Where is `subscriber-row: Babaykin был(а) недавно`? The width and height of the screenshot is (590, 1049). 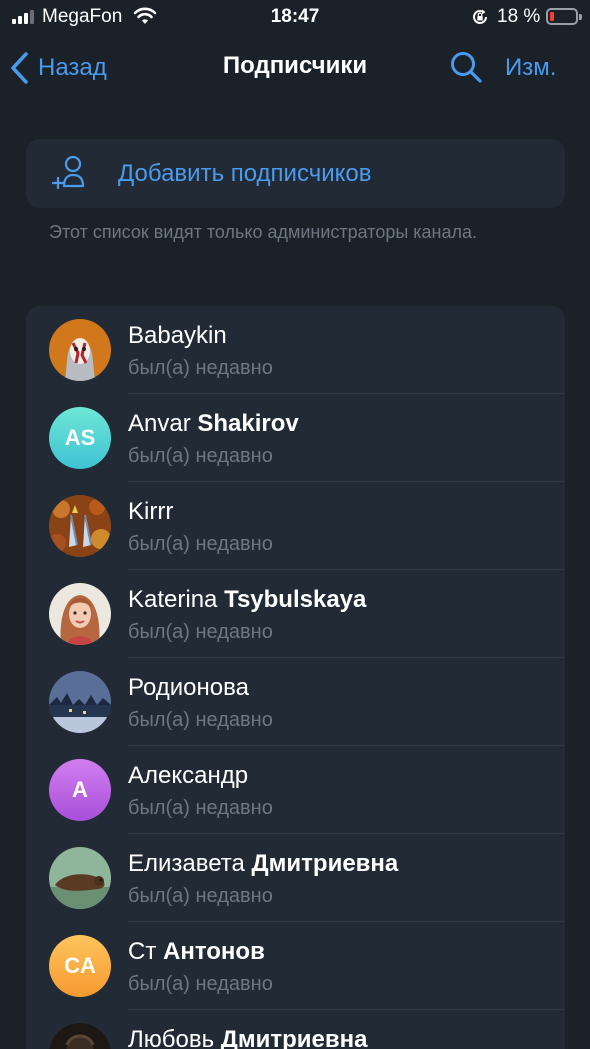
subscriber-row: Babaykin был(а) недавно is located at coordinates (295, 350).